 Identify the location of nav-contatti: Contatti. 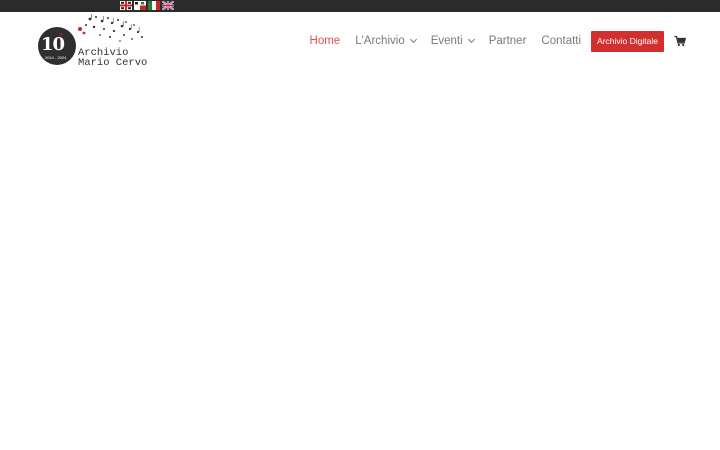
(561, 41).